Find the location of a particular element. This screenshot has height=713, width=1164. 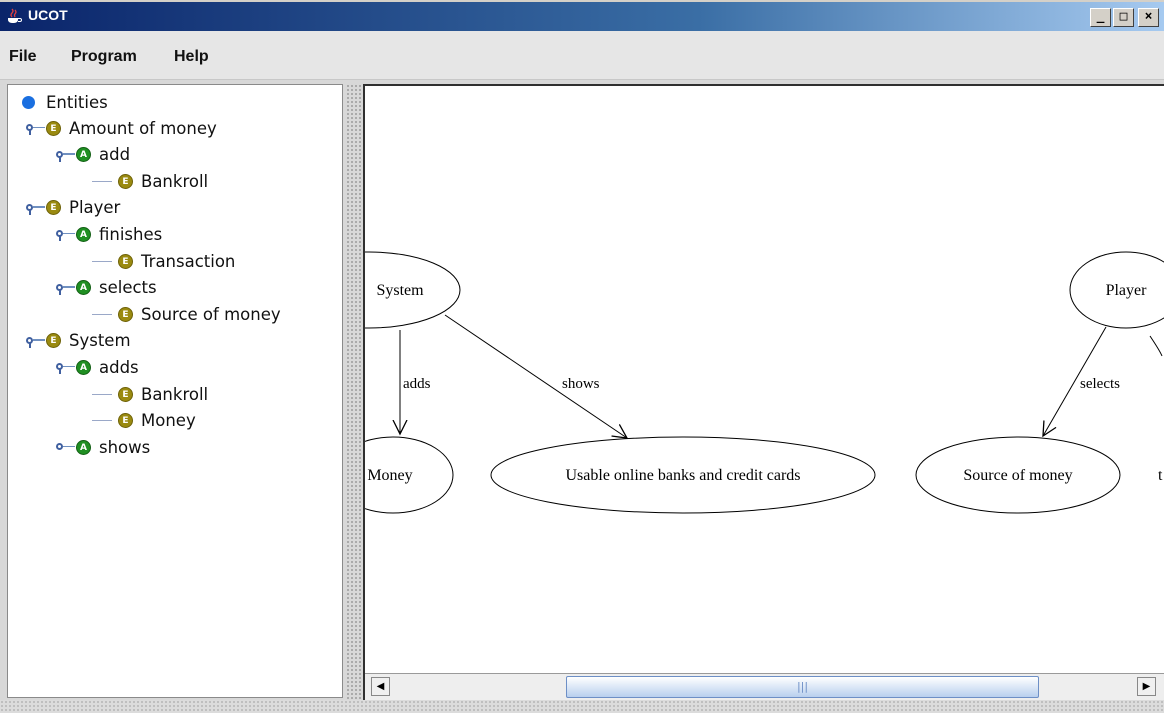

maximize-button: □ is located at coordinates (1123, 17).